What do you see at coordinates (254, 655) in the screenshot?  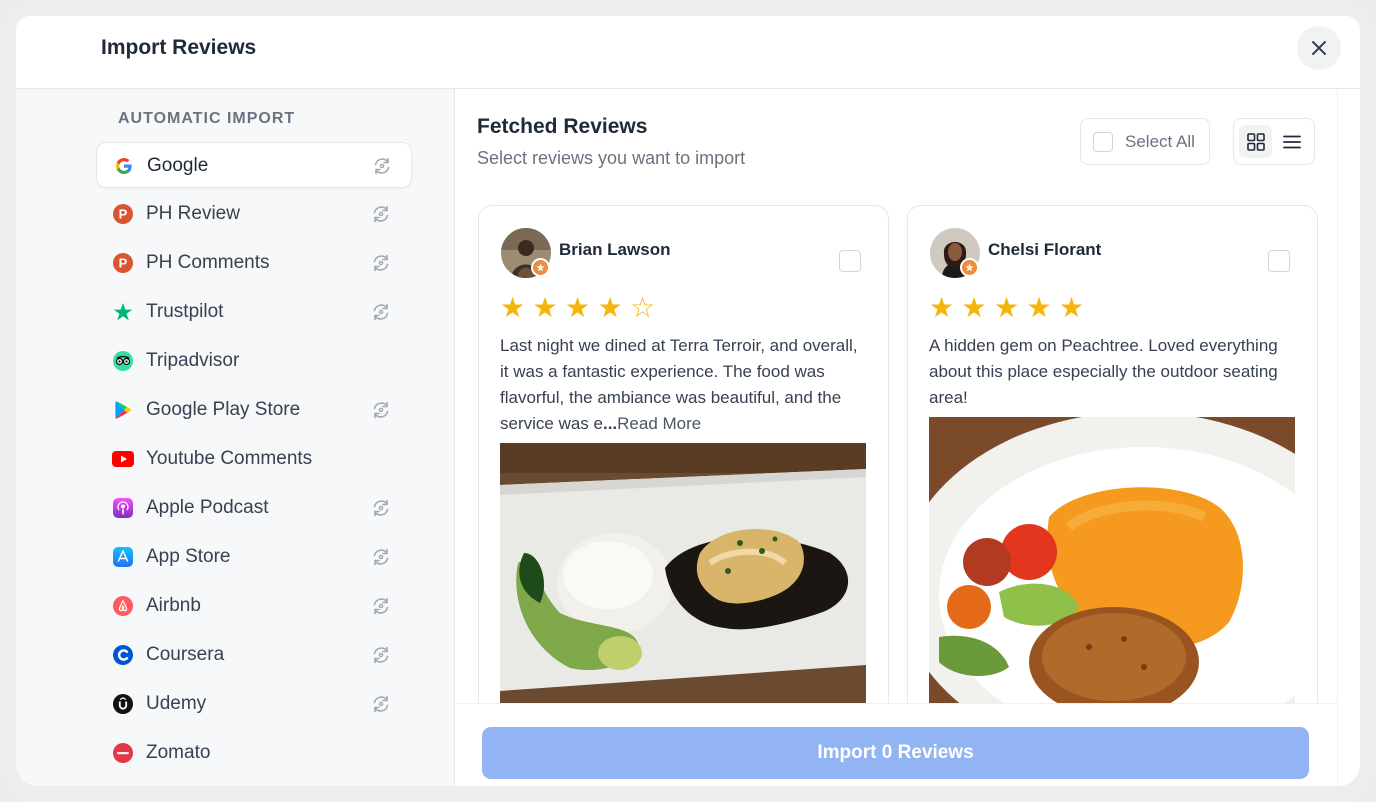 I see `source-item-coursera: Coursera` at bounding box center [254, 655].